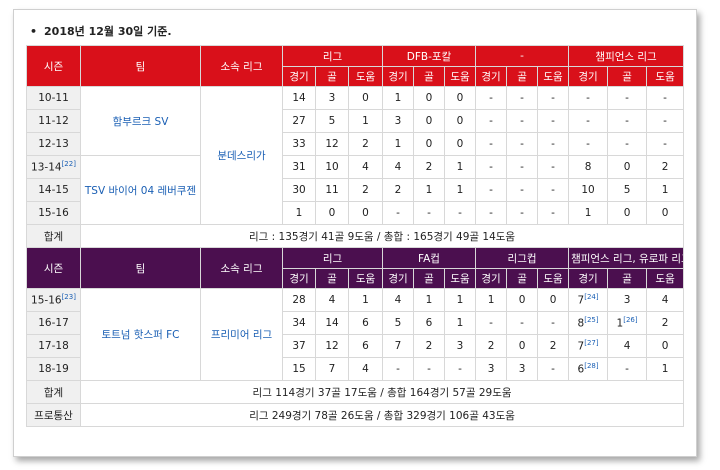  I want to click on career-label: 프로통산, so click(53, 415).